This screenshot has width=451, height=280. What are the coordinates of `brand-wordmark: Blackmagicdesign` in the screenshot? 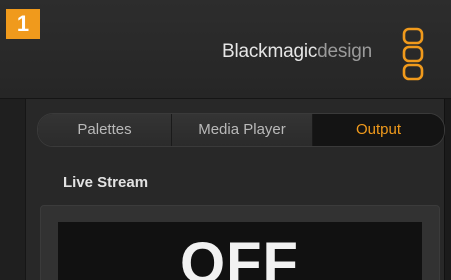 It's located at (297, 52).